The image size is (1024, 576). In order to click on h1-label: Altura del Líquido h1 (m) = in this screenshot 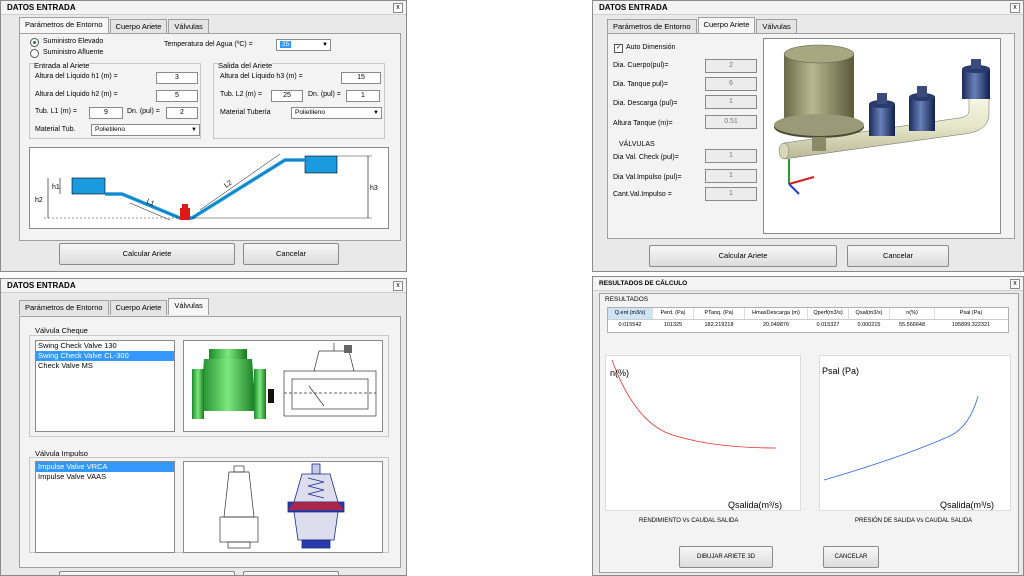, I will do `click(76, 76)`.